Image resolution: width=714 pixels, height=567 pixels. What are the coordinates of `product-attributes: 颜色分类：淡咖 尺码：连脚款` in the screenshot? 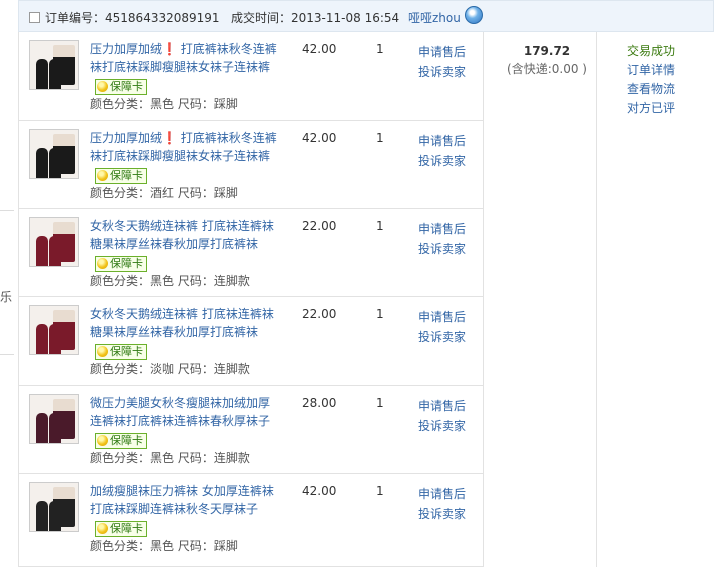 It's located at (170, 369).